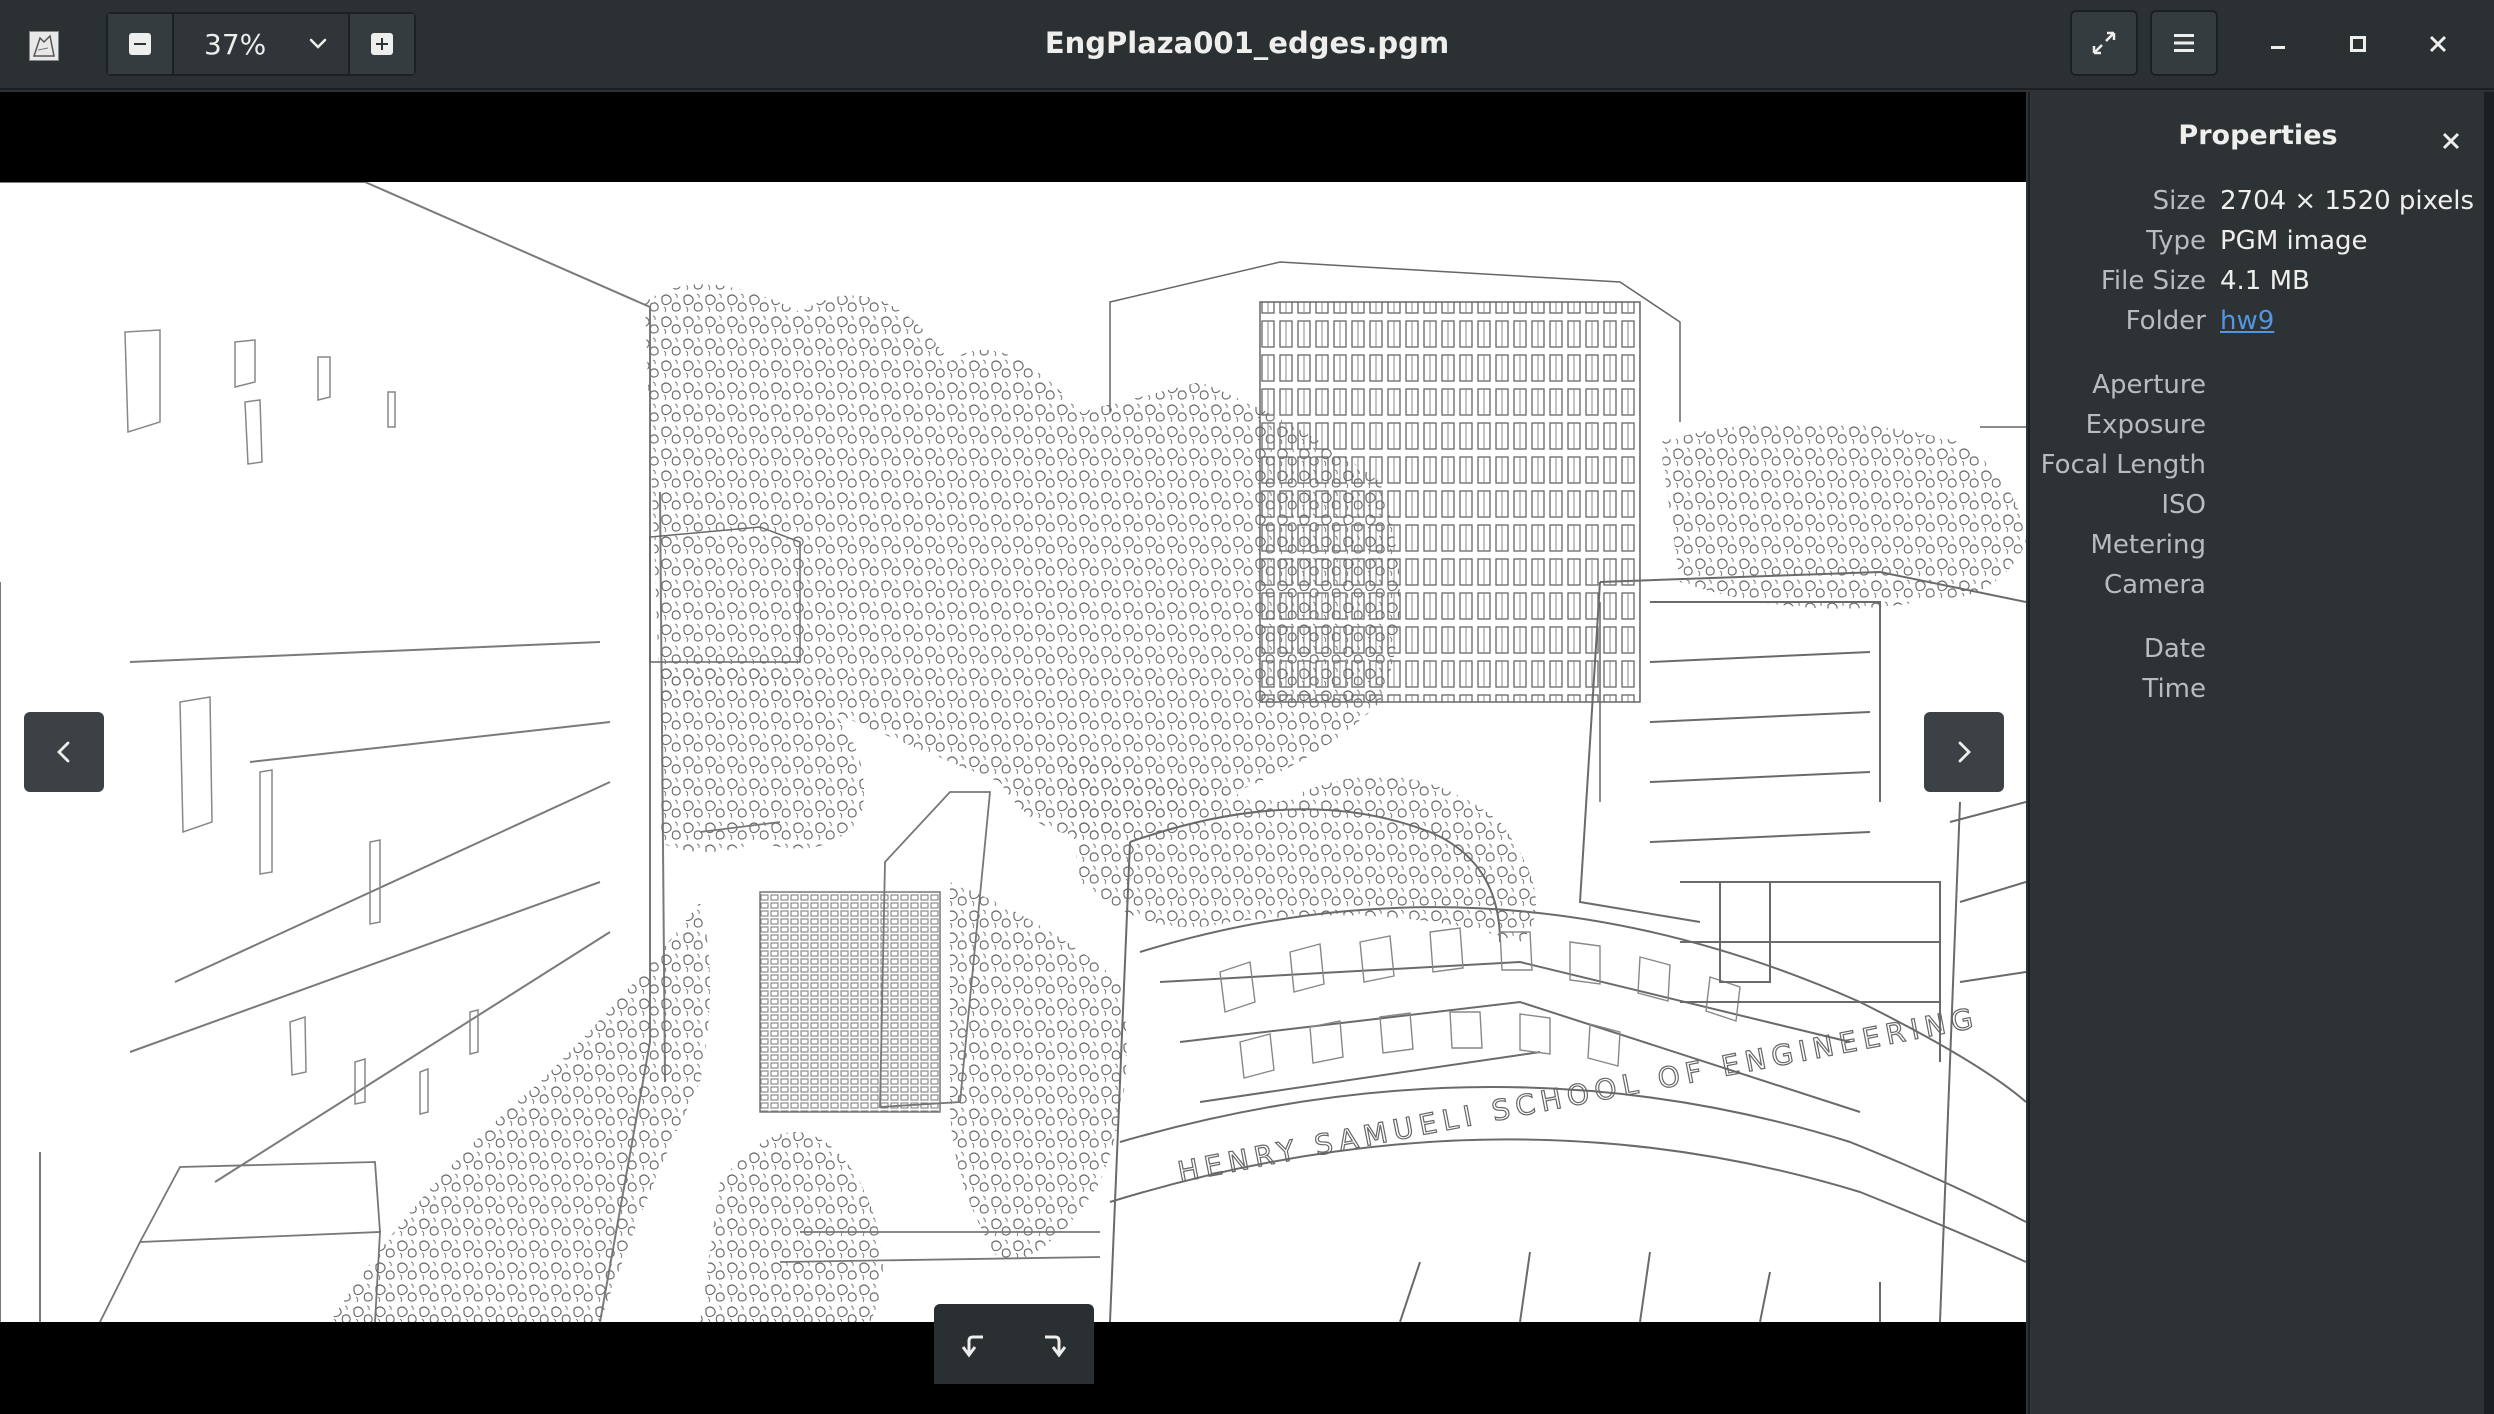  What do you see at coordinates (2148, 545) in the screenshot?
I see `property-label: Metering` at bounding box center [2148, 545].